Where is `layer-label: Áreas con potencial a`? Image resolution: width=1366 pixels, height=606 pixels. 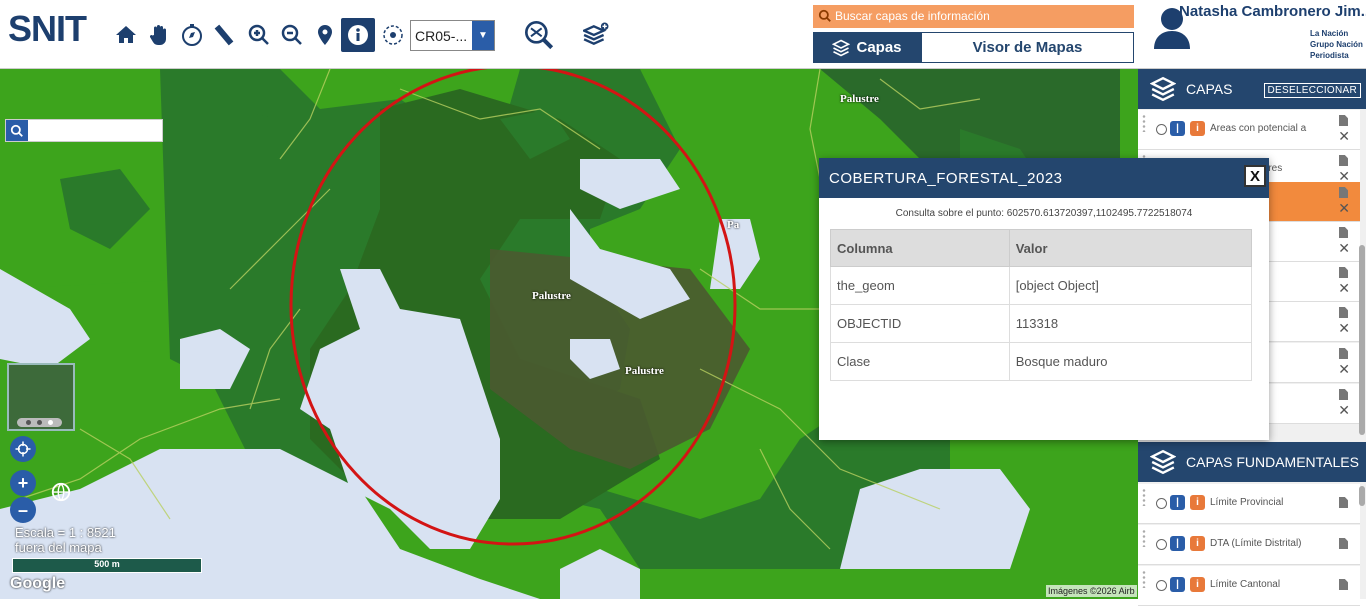
layer-label: Áreas con potencial a is located at coordinates (1258, 128).